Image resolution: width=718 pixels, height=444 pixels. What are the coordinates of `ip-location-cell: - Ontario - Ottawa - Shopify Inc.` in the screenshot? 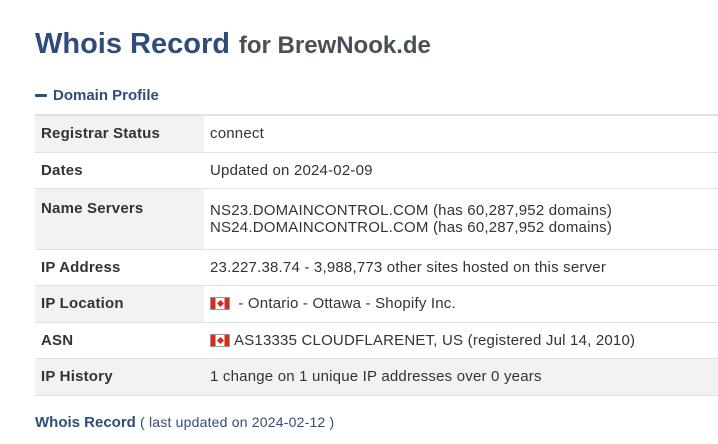 It's located at (461, 303).